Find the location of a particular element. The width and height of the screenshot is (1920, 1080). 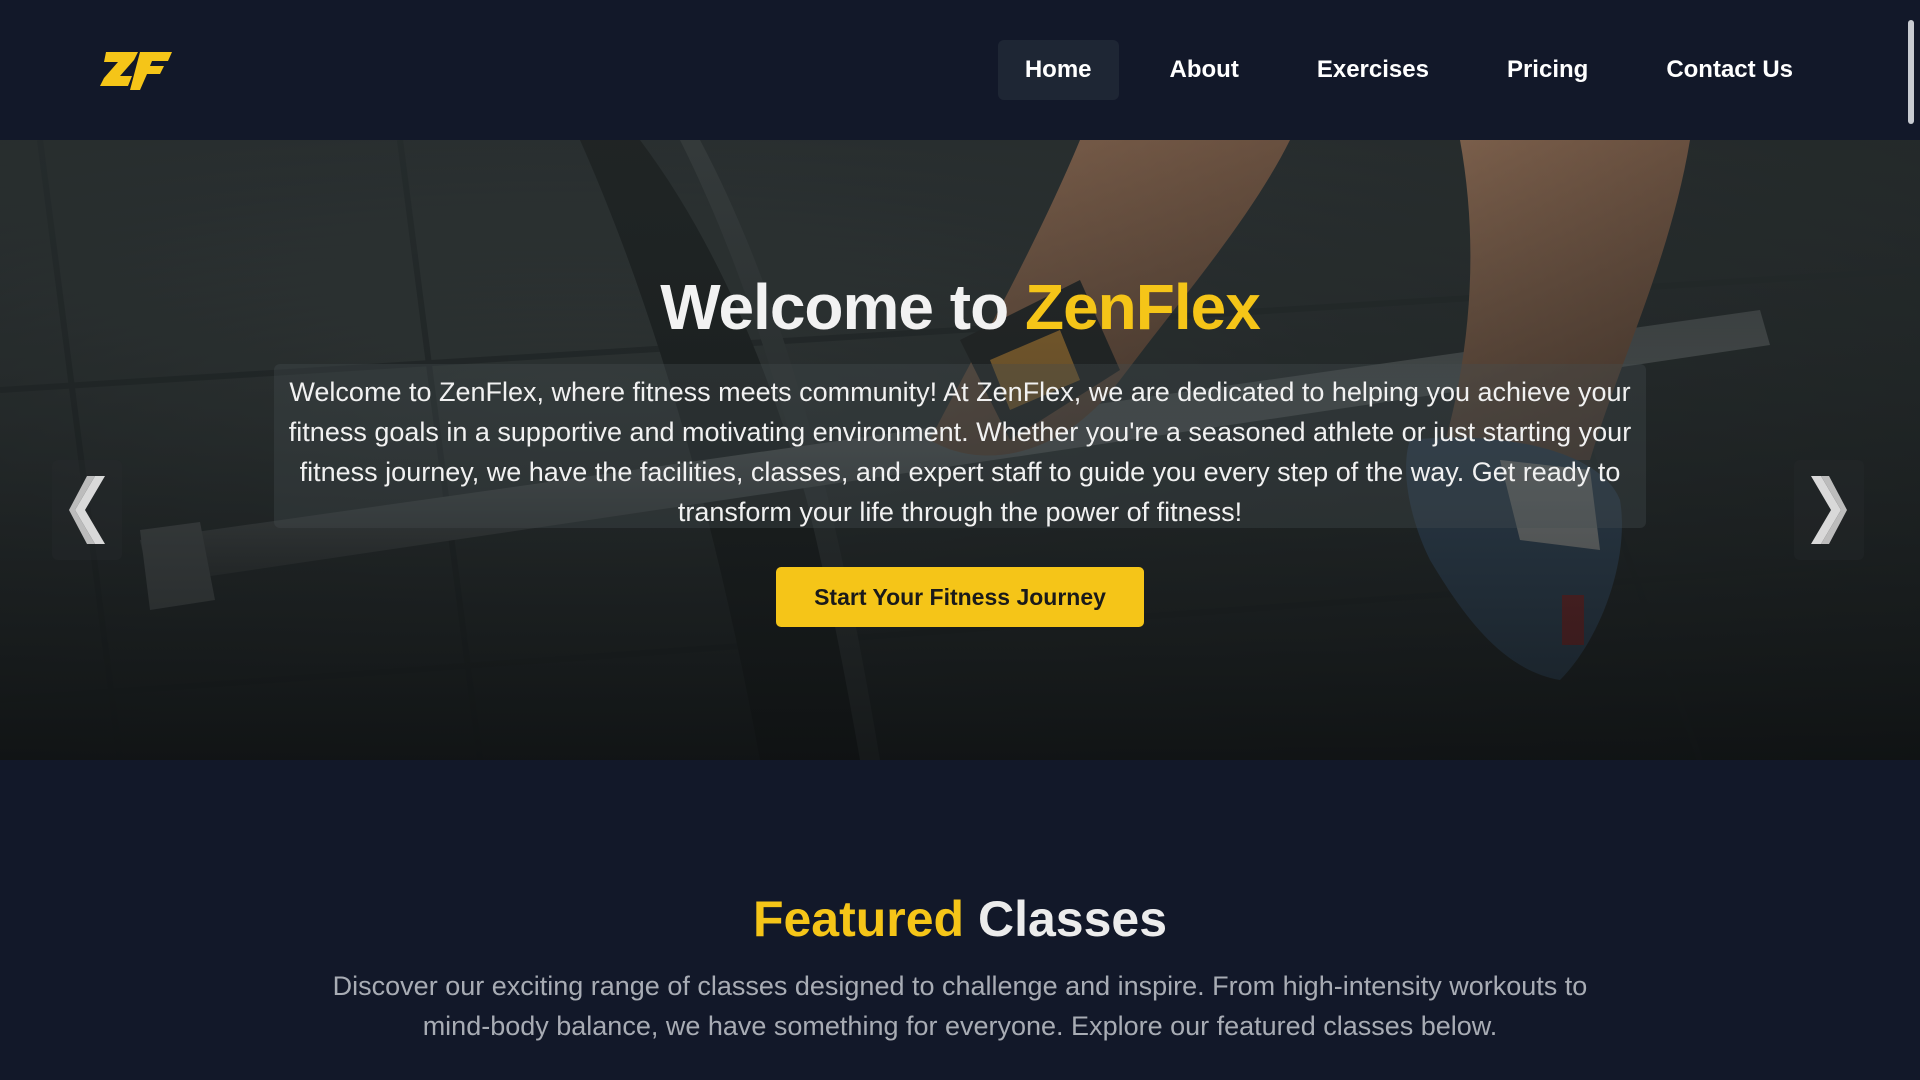

start-fitness-journey-button: Start Your Fitness Journey is located at coordinates (960, 597).